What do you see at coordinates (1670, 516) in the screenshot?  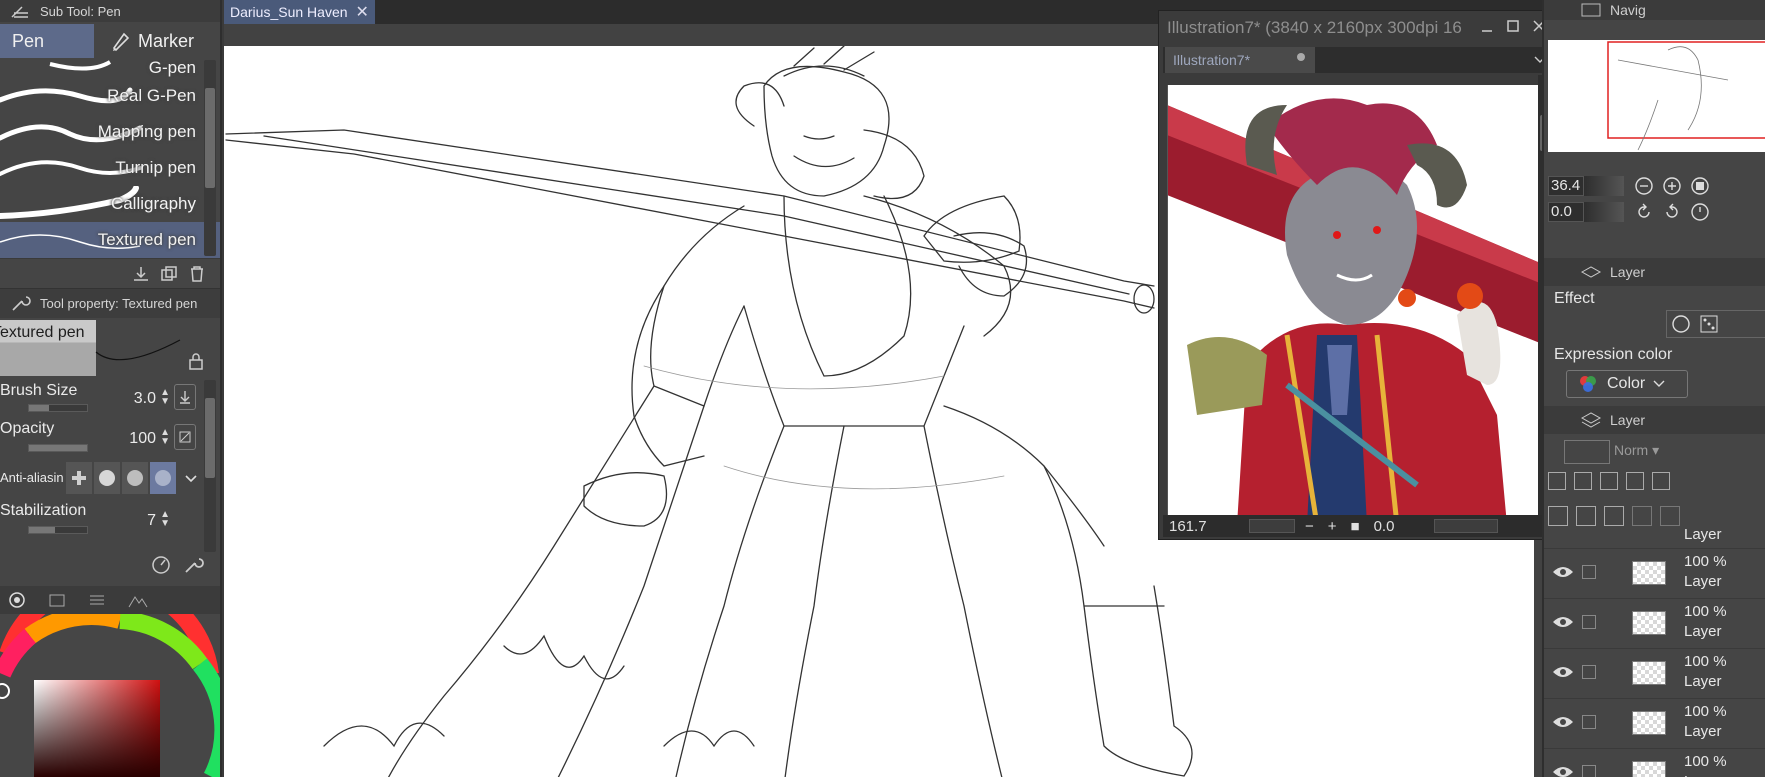 I see `merge-visible-icon` at bounding box center [1670, 516].